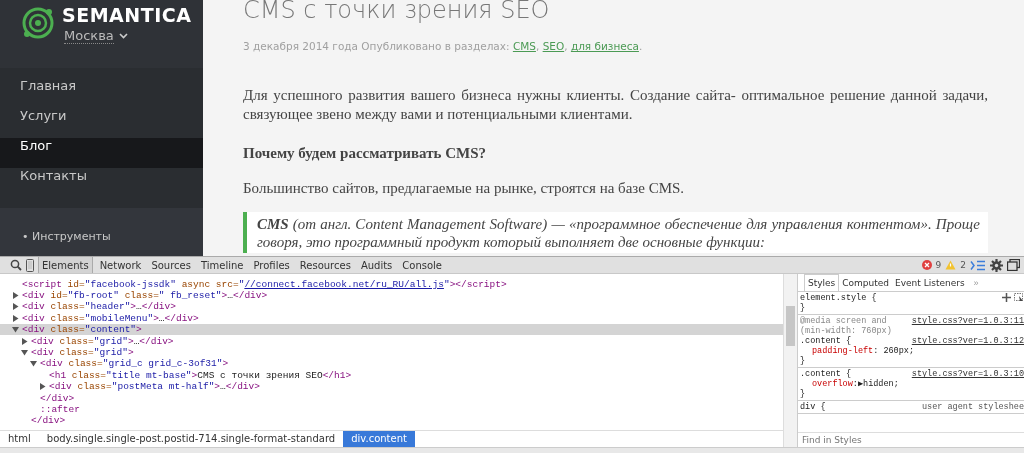  What do you see at coordinates (391, 364) in the screenshot?
I see `dom-tree-row: <div class="grid_c grid_c-3of31">` at bounding box center [391, 364].